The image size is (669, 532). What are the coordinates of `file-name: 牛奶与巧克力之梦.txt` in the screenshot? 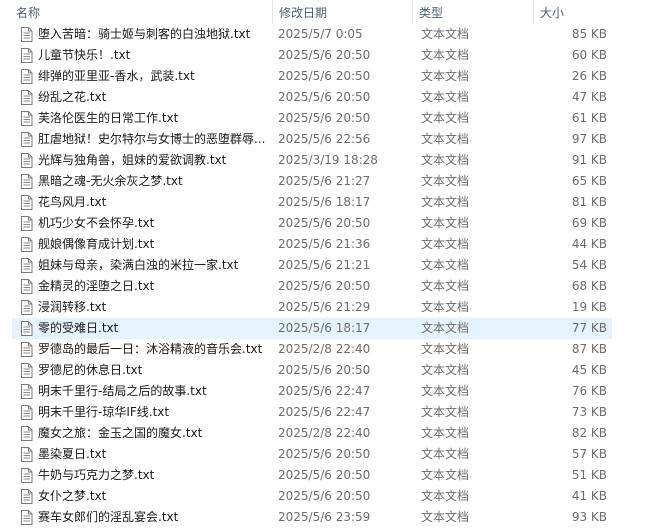 It's located at (96, 475).